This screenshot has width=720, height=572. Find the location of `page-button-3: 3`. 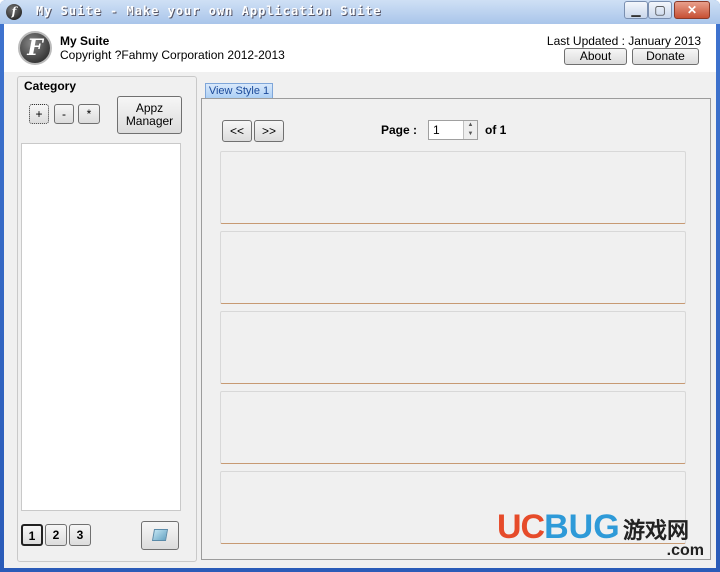

page-button-3: 3 is located at coordinates (80, 535).